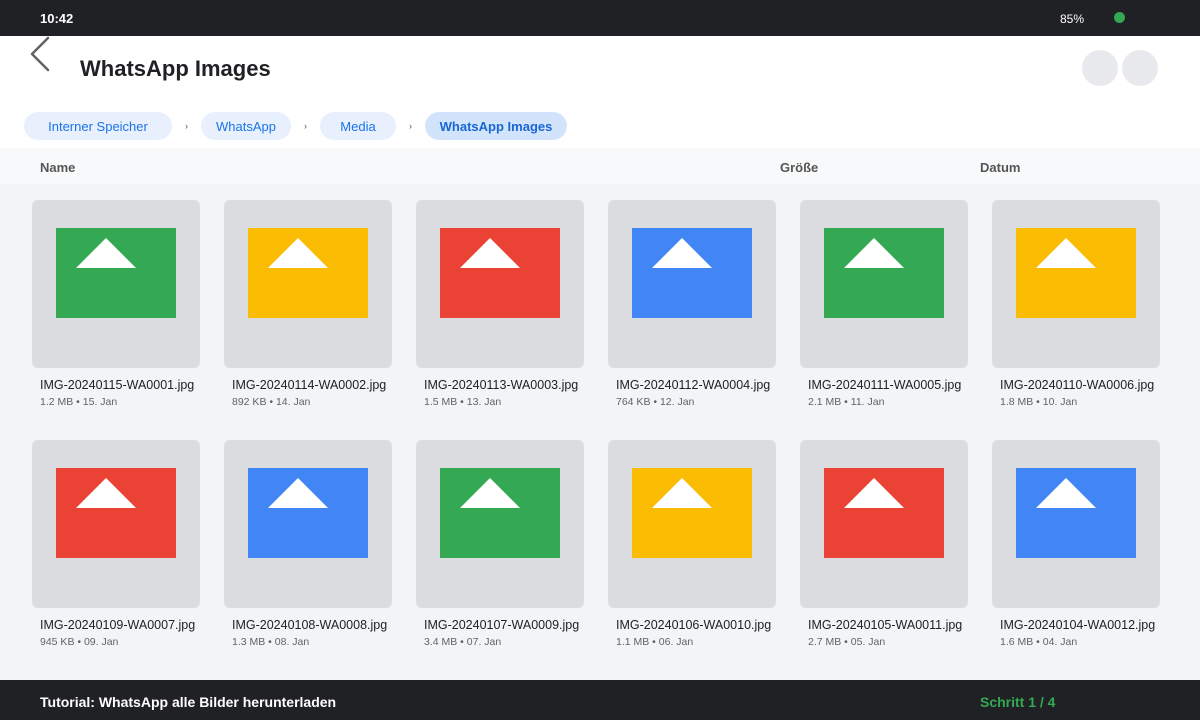 Image resolution: width=1200 pixels, height=720 pixels. Describe the element at coordinates (1077, 385) in the screenshot. I see `file-name: IMG-20240110-WA0006.jpg` at that location.